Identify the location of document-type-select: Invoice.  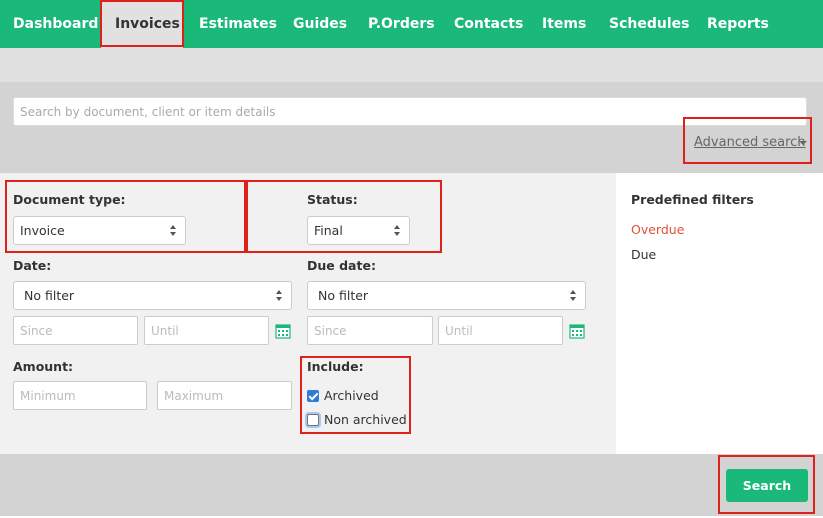
(99, 230).